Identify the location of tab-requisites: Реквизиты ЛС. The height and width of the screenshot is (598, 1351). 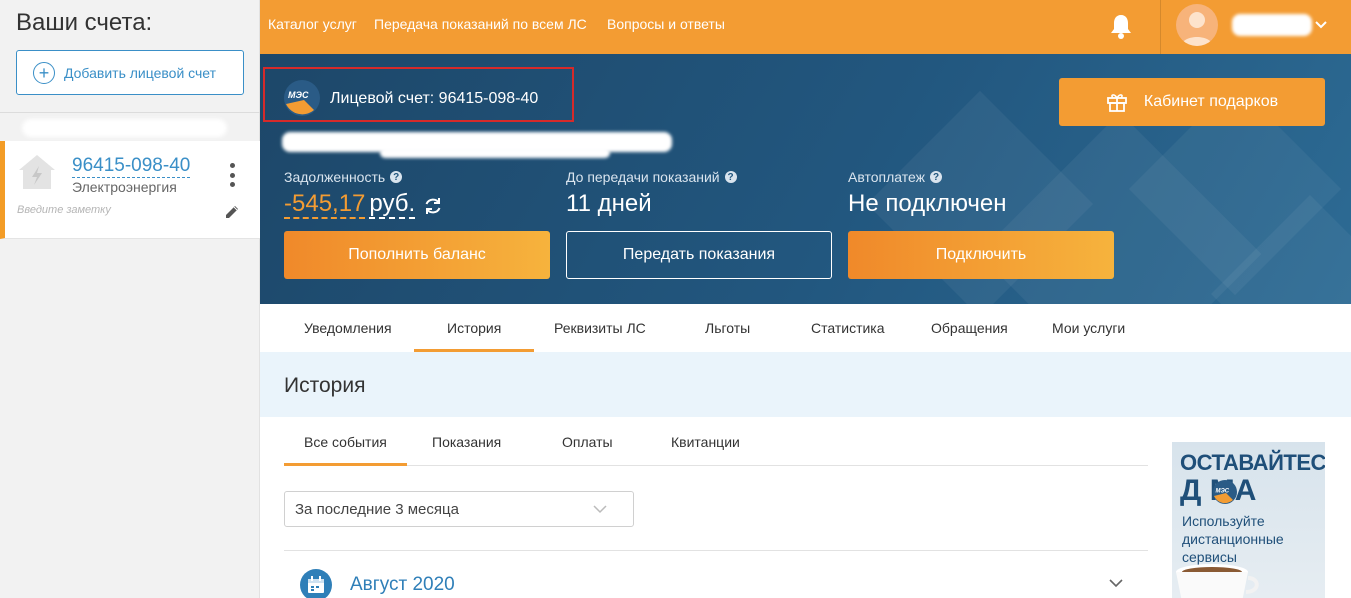
(600, 328).